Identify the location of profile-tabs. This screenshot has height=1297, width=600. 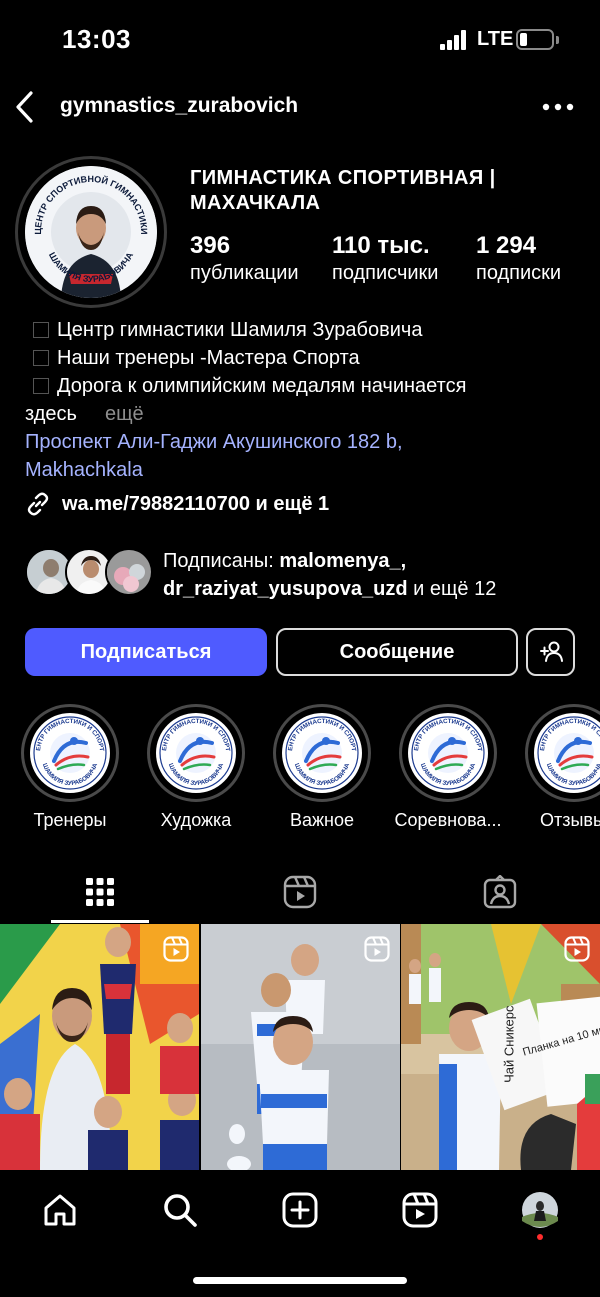
(300, 893).